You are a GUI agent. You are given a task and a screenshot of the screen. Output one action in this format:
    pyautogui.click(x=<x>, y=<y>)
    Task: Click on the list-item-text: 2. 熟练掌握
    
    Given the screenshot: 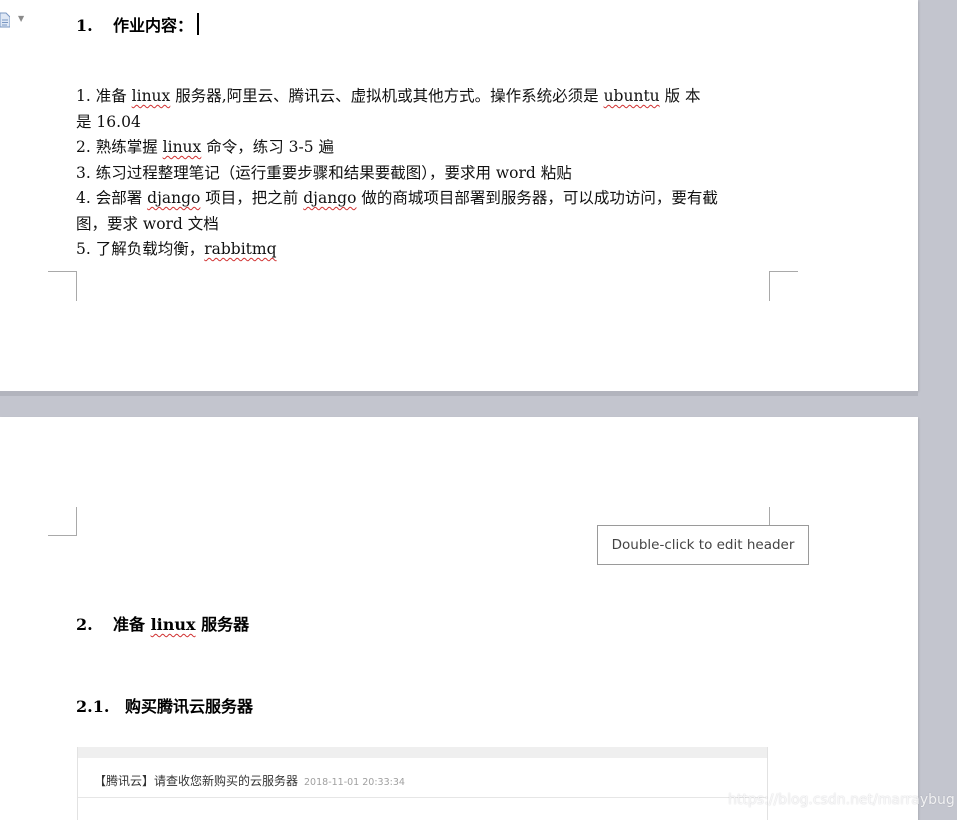 What is the action you would take?
    pyautogui.click(x=119, y=147)
    